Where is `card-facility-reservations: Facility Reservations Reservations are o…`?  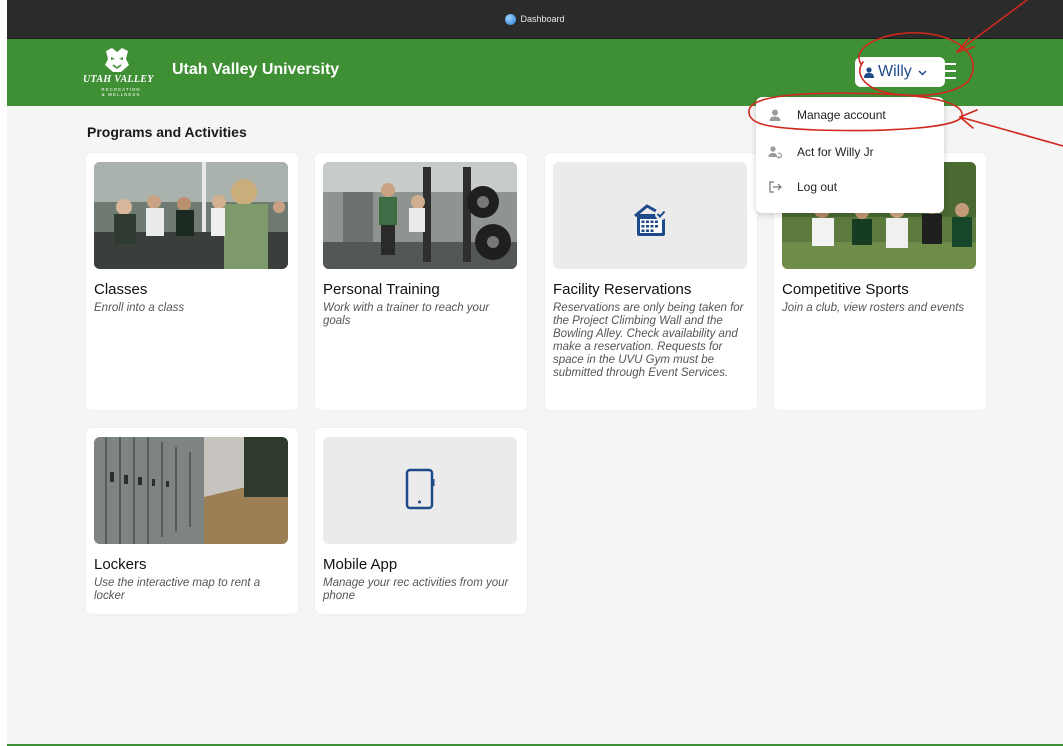 card-facility-reservations: Facility Reservations Reservations are o… is located at coordinates (651, 281).